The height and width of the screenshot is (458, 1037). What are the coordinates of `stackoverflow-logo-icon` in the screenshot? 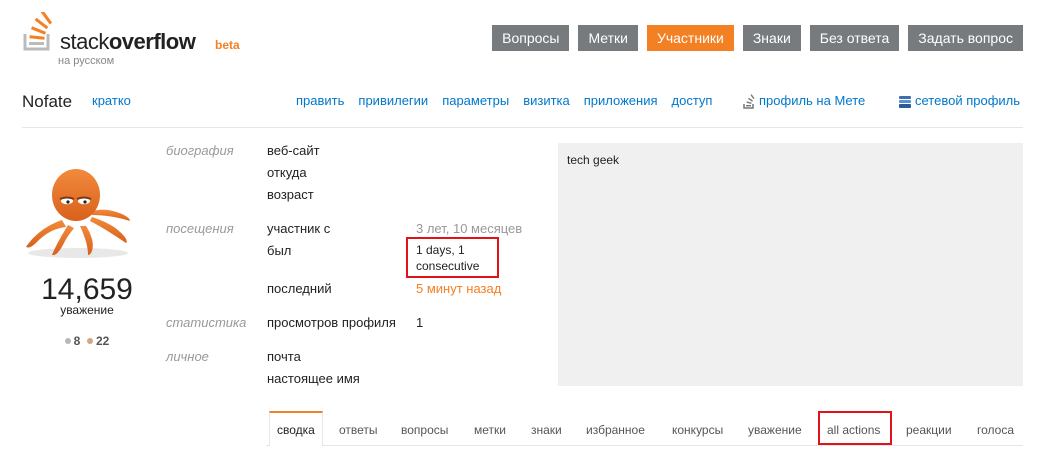 It's located at (38, 31).